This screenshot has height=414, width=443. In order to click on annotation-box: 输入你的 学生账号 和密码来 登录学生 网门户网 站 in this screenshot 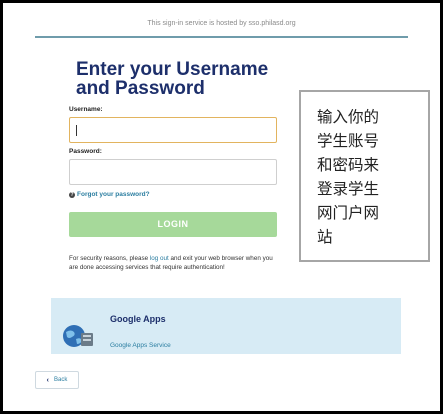, I will do `click(364, 176)`.